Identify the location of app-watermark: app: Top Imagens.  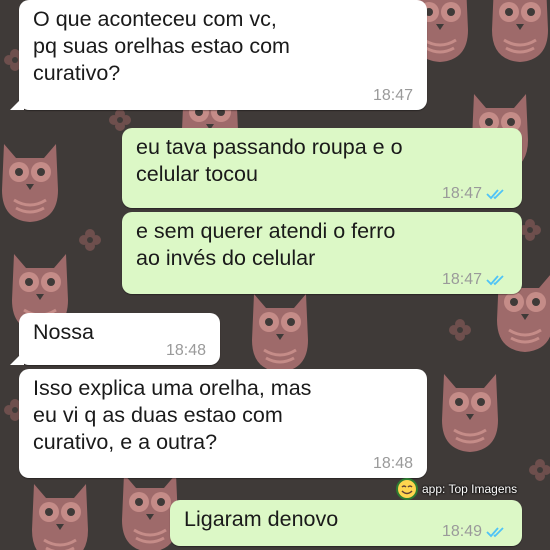
(456, 489).